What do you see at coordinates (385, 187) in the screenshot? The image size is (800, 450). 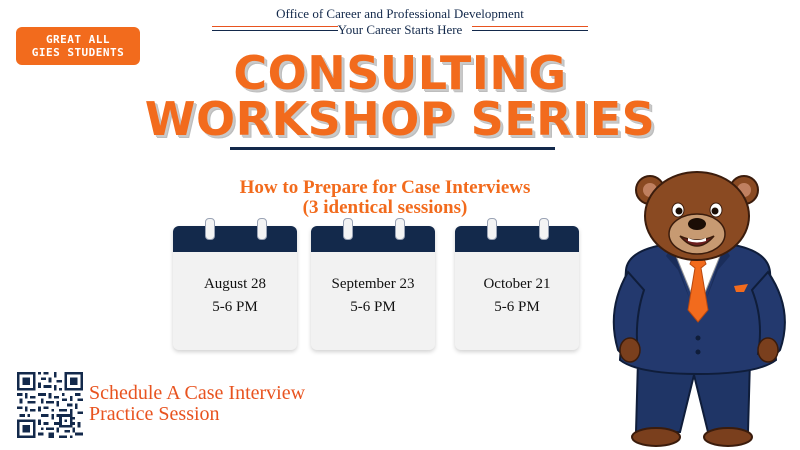 I see `subtitle-line-1: How to Prepare for Case Interviews` at bounding box center [385, 187].